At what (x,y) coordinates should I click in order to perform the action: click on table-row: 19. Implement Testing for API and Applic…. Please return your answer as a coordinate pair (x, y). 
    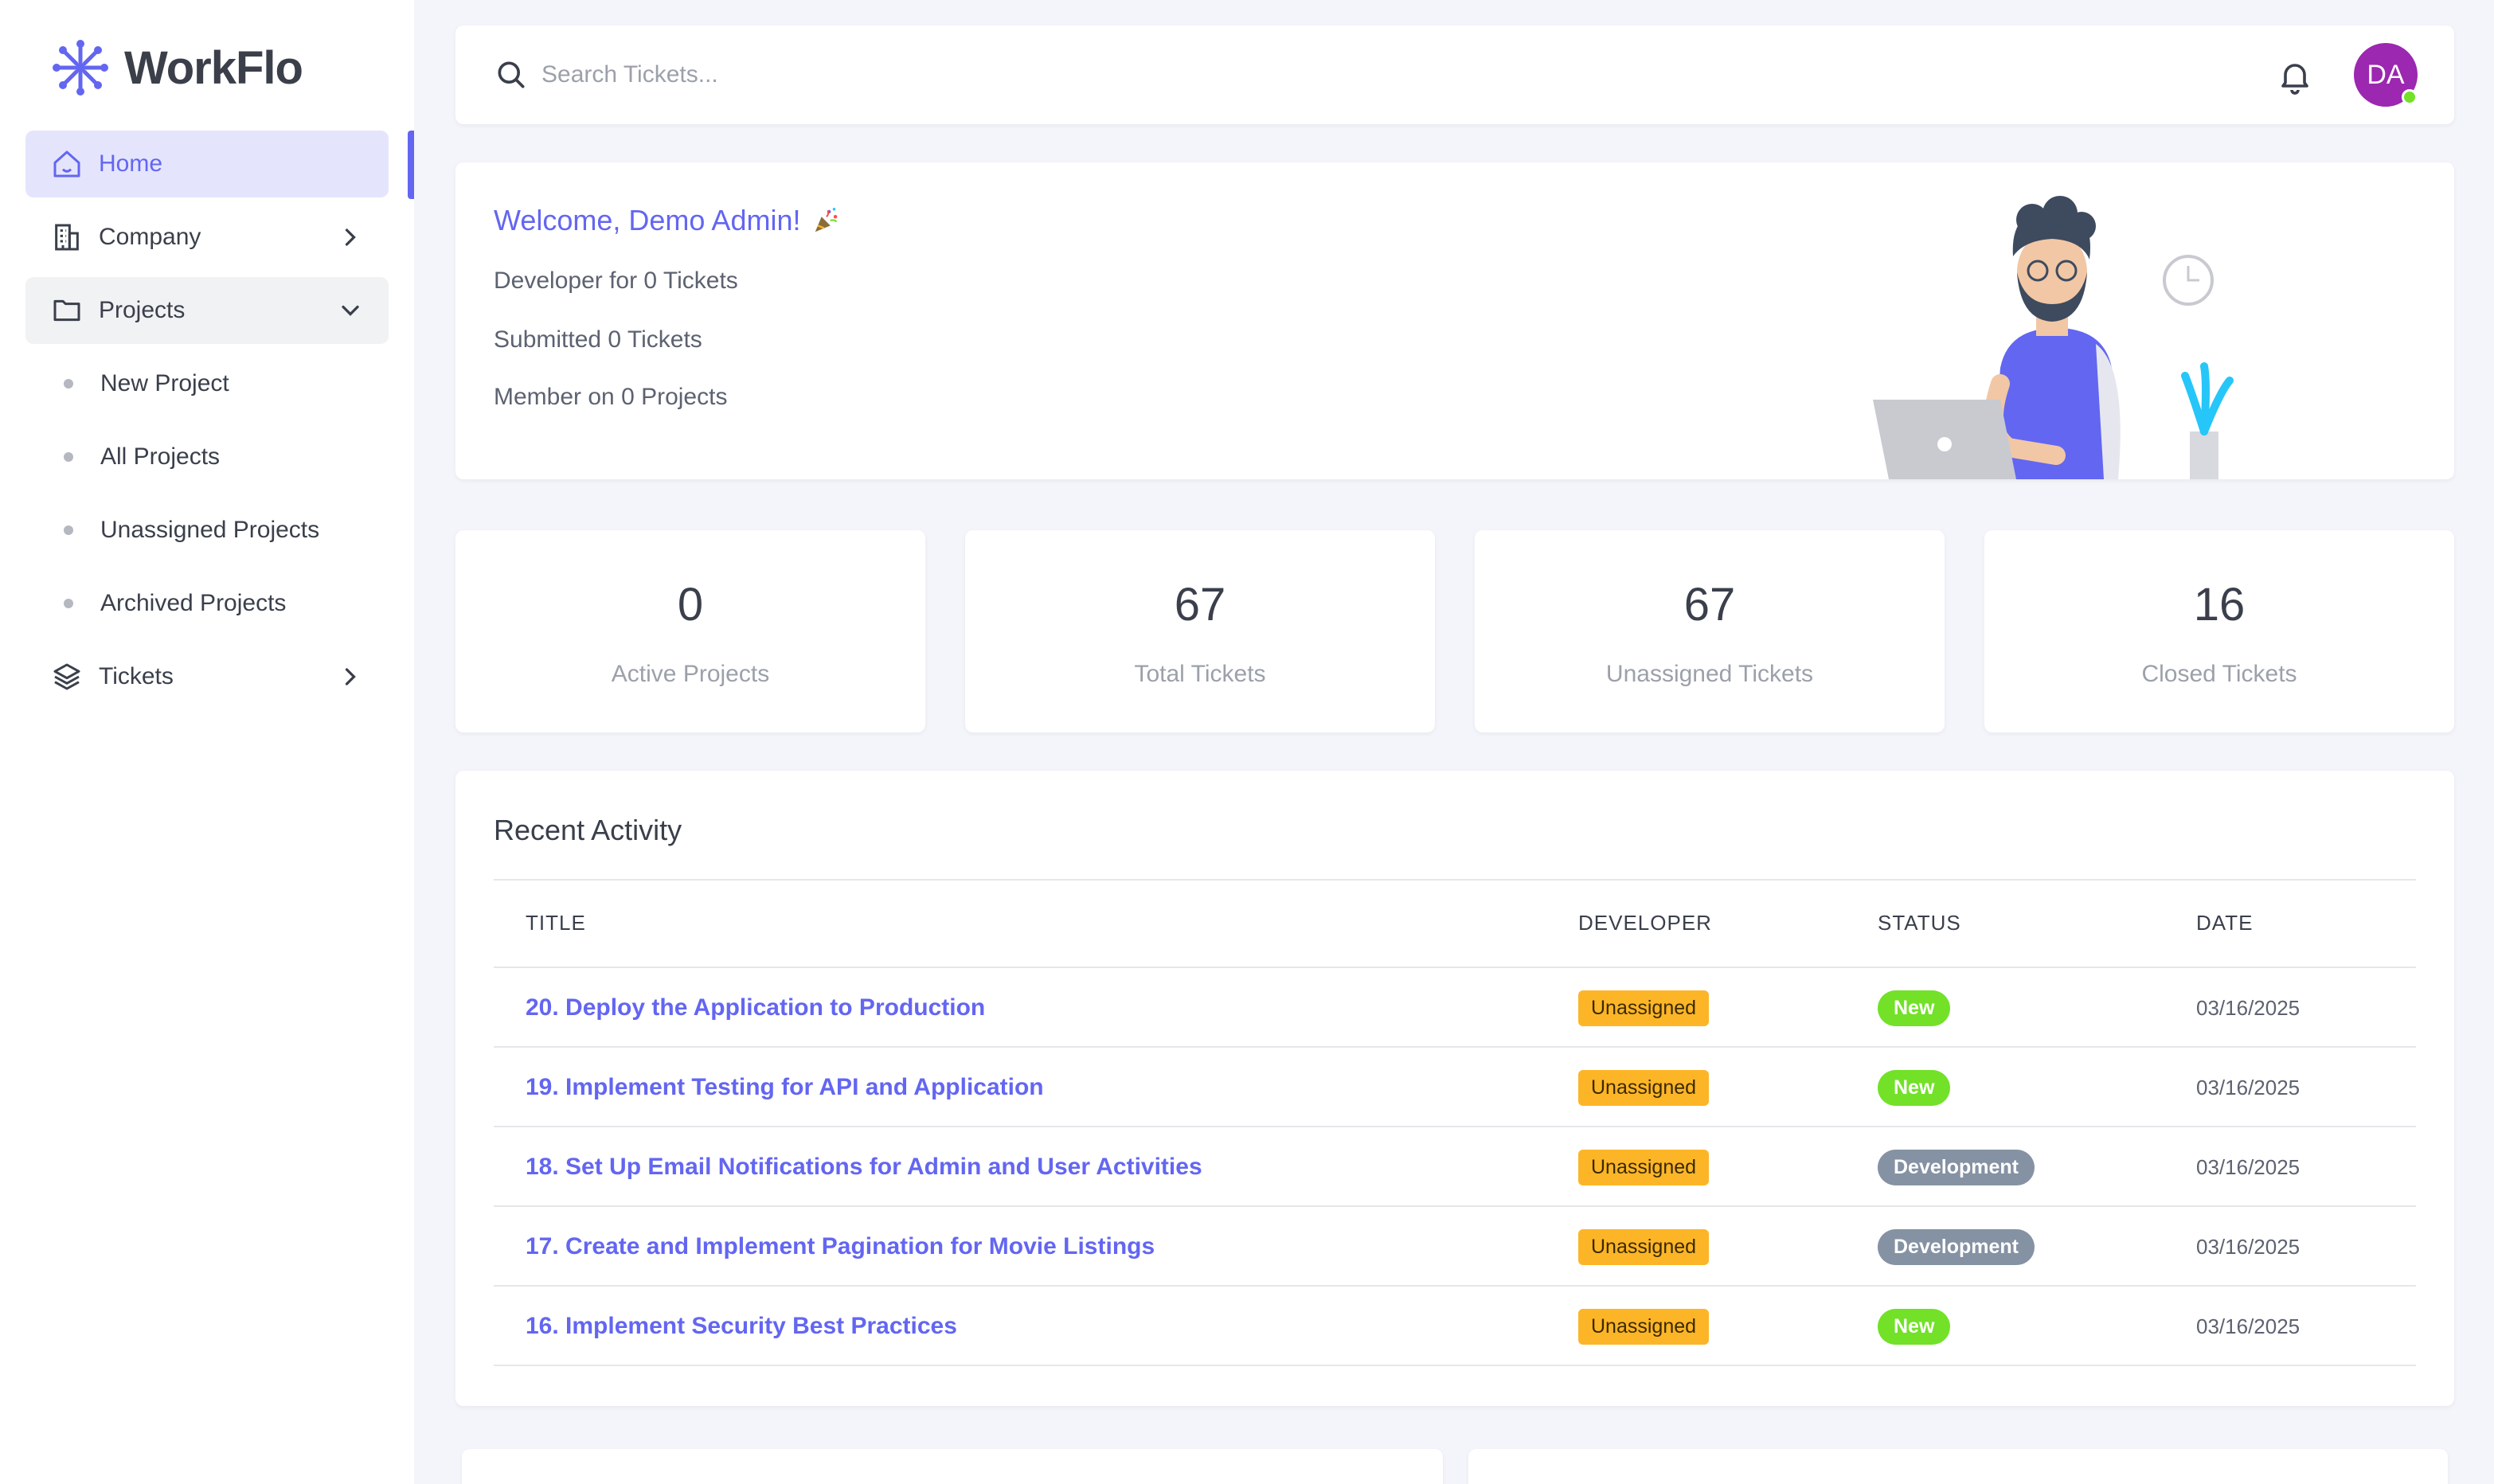
    Looking at the image, I should click on (1455, 1087).